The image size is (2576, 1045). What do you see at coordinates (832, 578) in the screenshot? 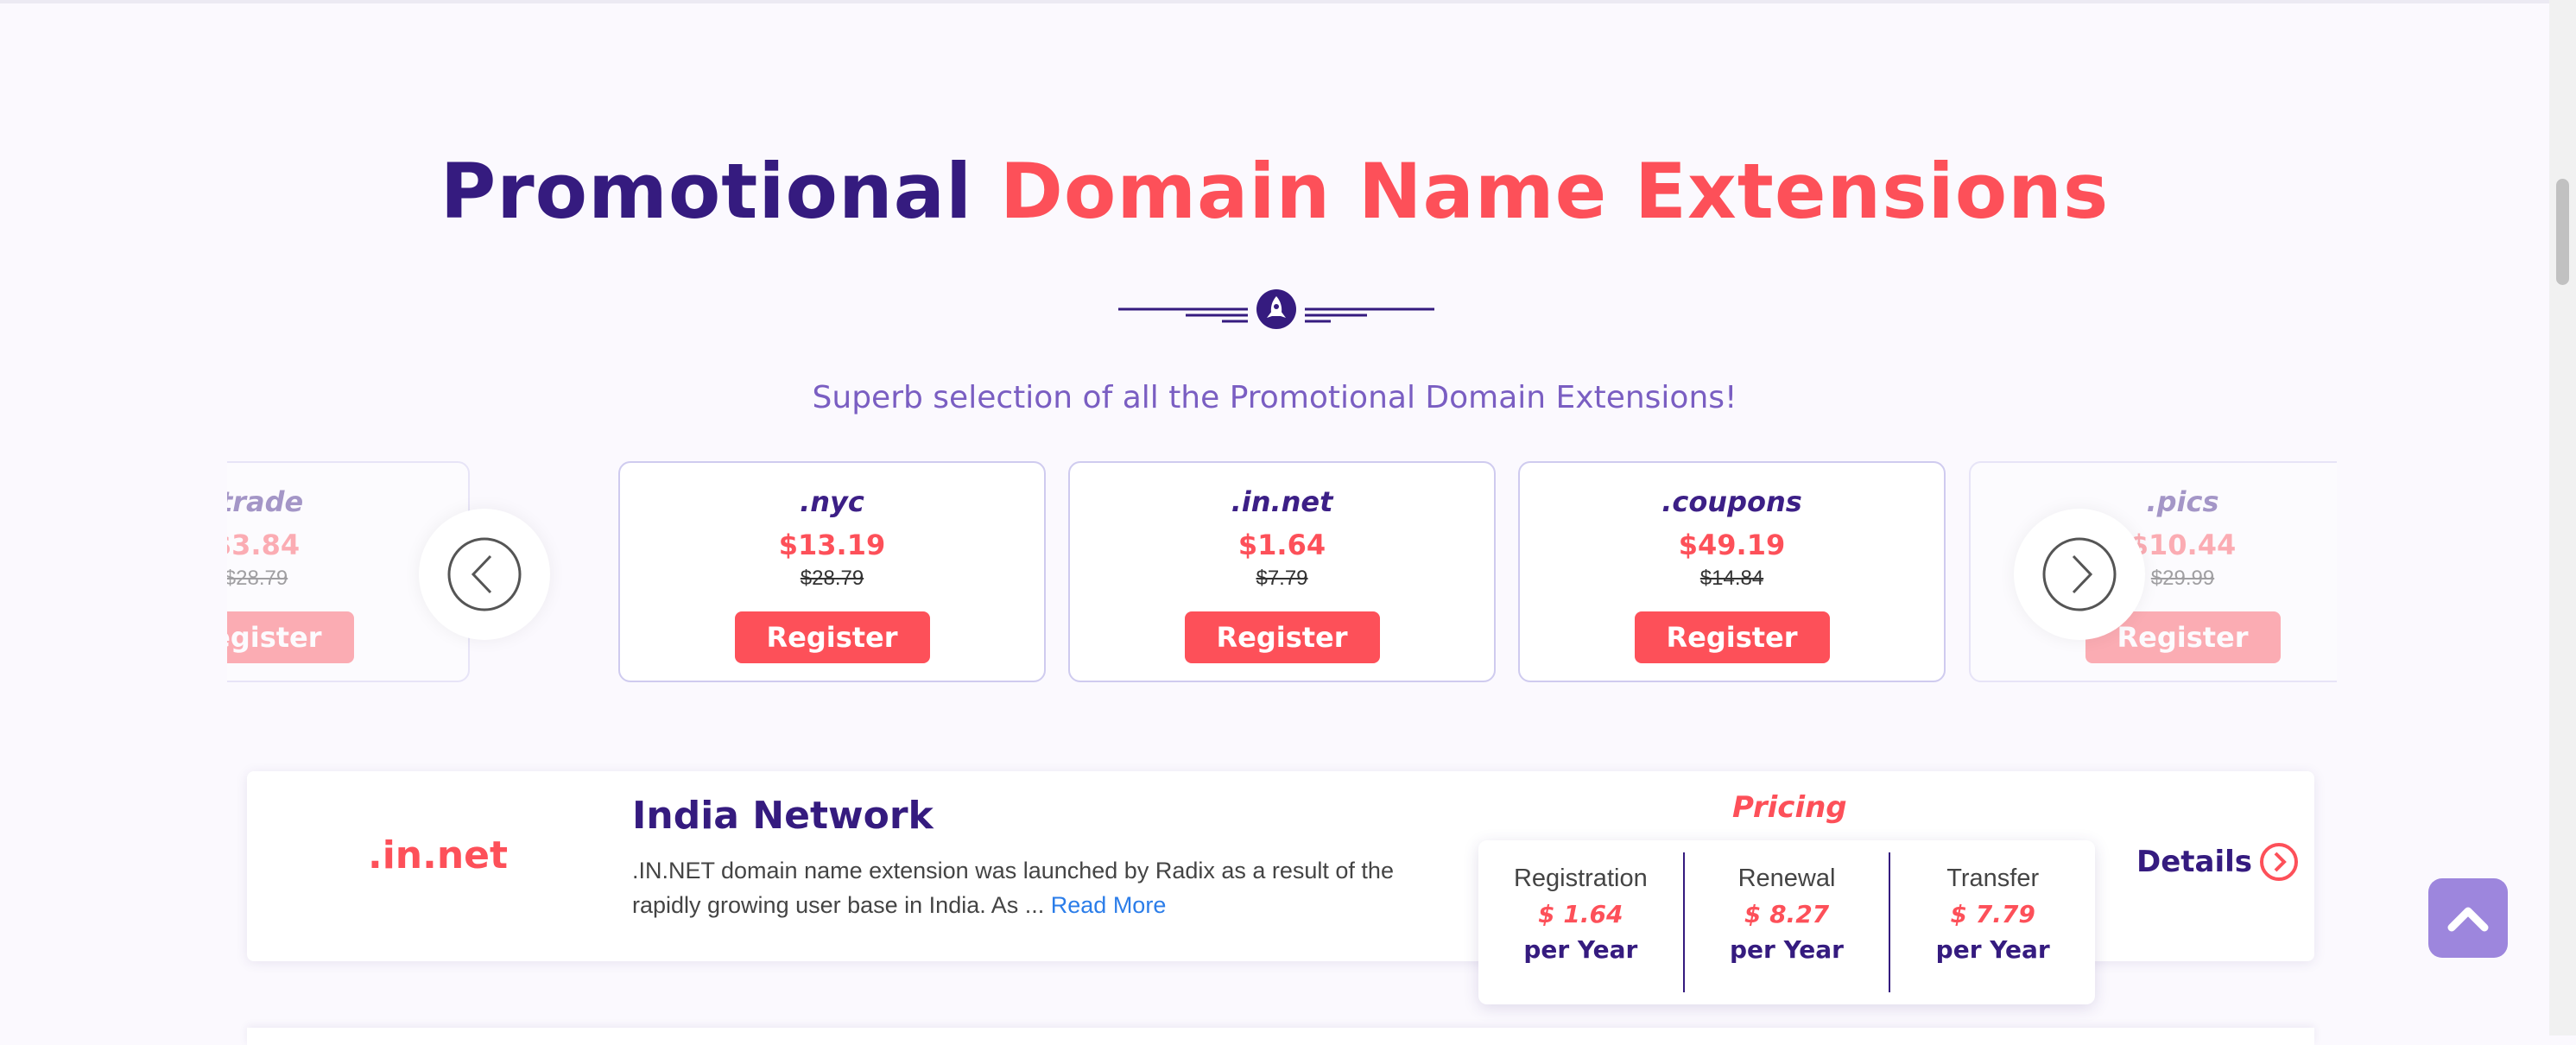
I see `card-old-price: $28.79` at bounding box center [832, 578].